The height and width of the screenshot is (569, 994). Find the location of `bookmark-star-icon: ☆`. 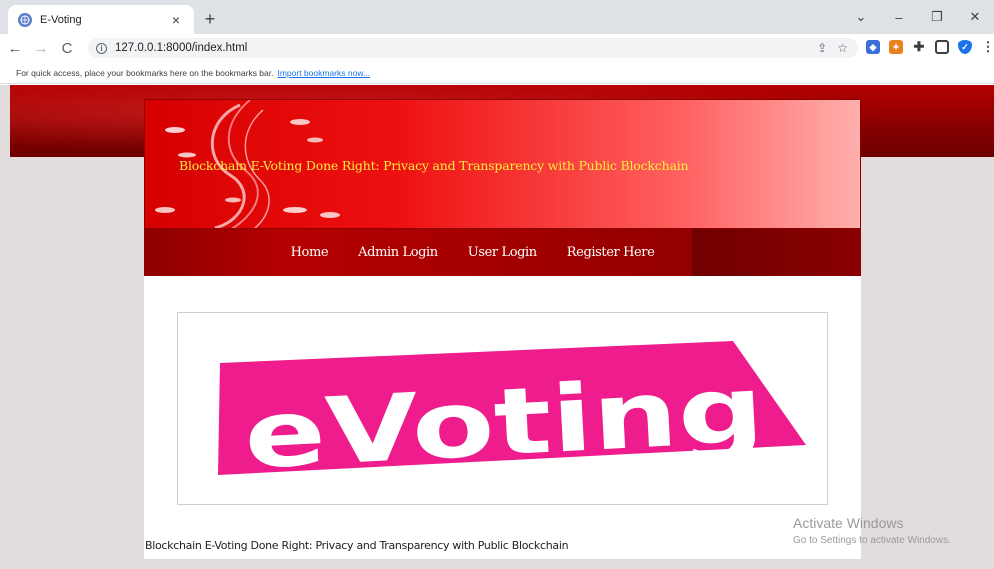

bookmark-star-icon: ☆ is located at coordinates (842, 48).